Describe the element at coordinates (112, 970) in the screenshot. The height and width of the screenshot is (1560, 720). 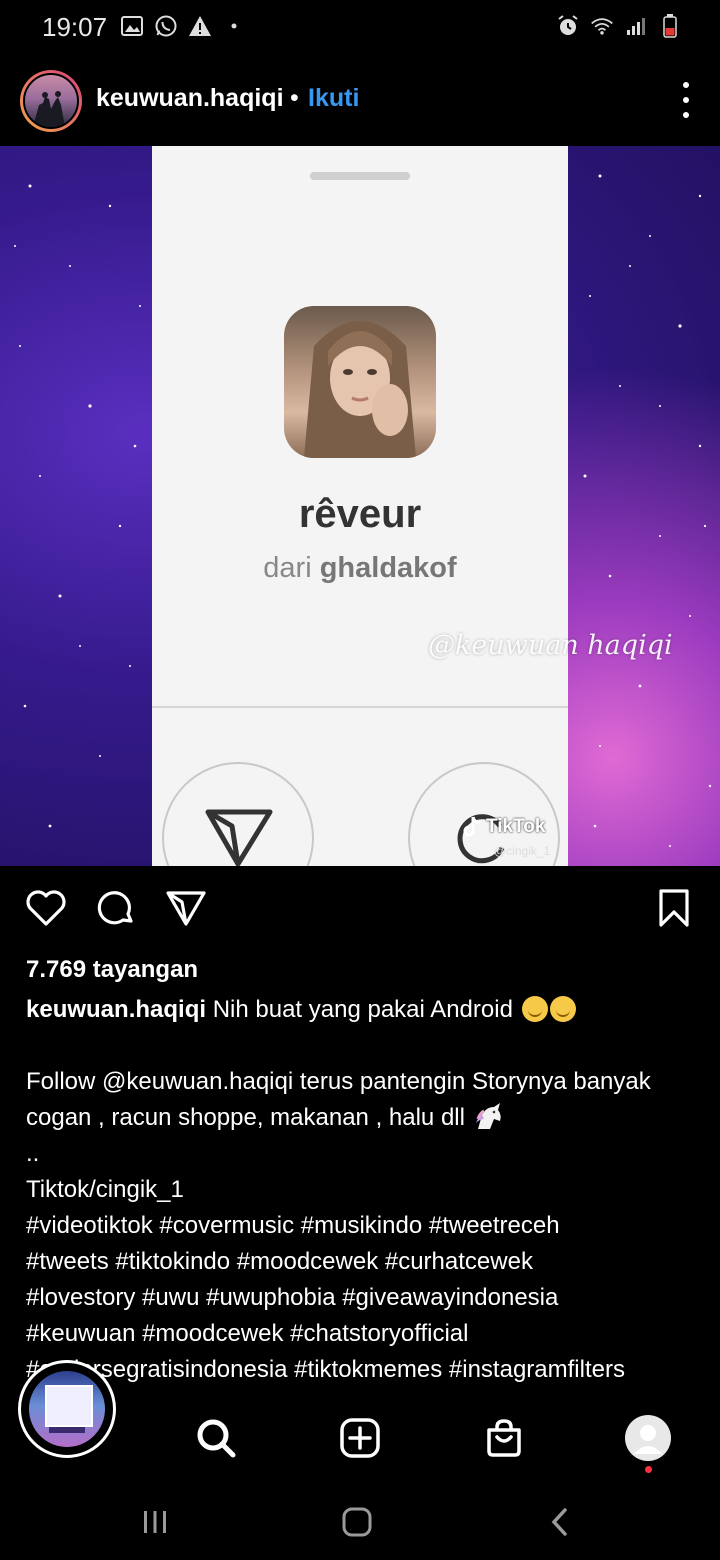
I see `view-count: 7.769 tayangan` at that location.